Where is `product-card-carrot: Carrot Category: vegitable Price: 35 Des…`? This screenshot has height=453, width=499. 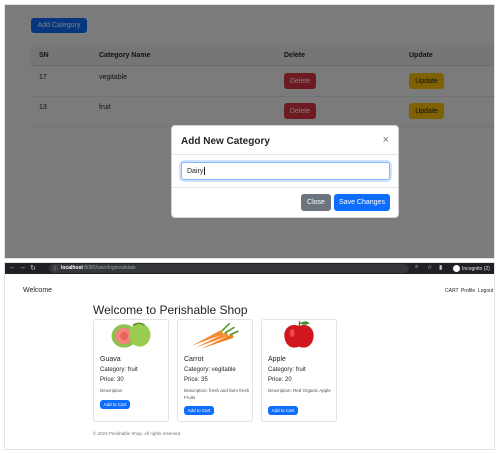 product-card-carrot: Carrot Category: vegitable Price: 35 Des… is located at coordinates (215, 370).